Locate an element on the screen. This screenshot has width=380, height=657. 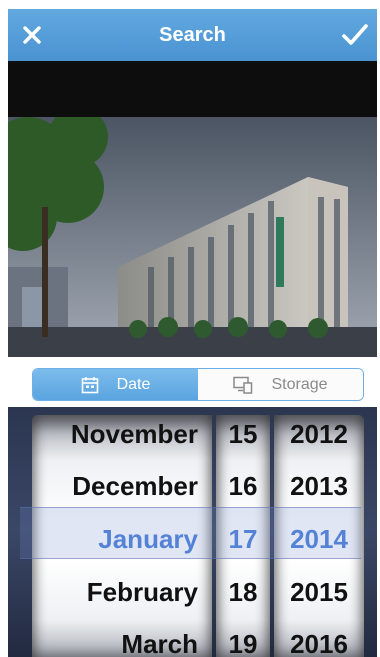
tab-storage: Storage is located at coordinates (280, 384).